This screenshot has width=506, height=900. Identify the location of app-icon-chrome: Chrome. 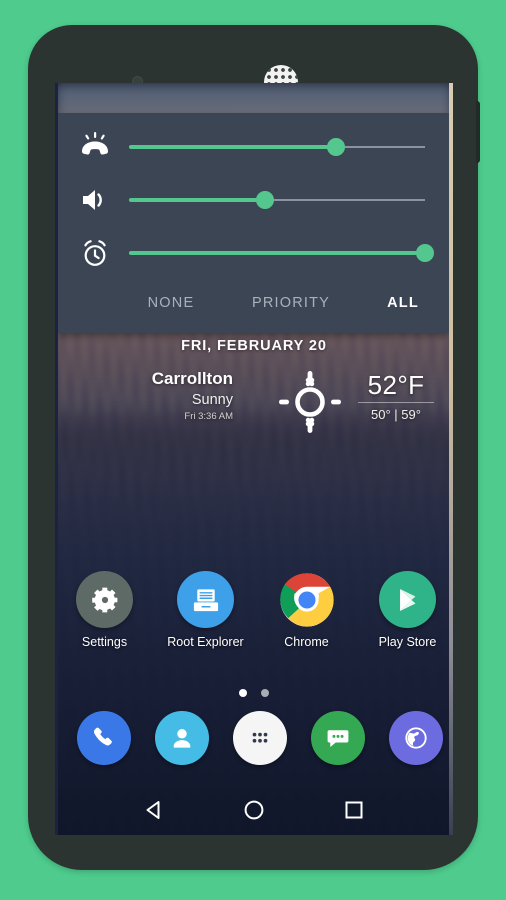
(306, 610).